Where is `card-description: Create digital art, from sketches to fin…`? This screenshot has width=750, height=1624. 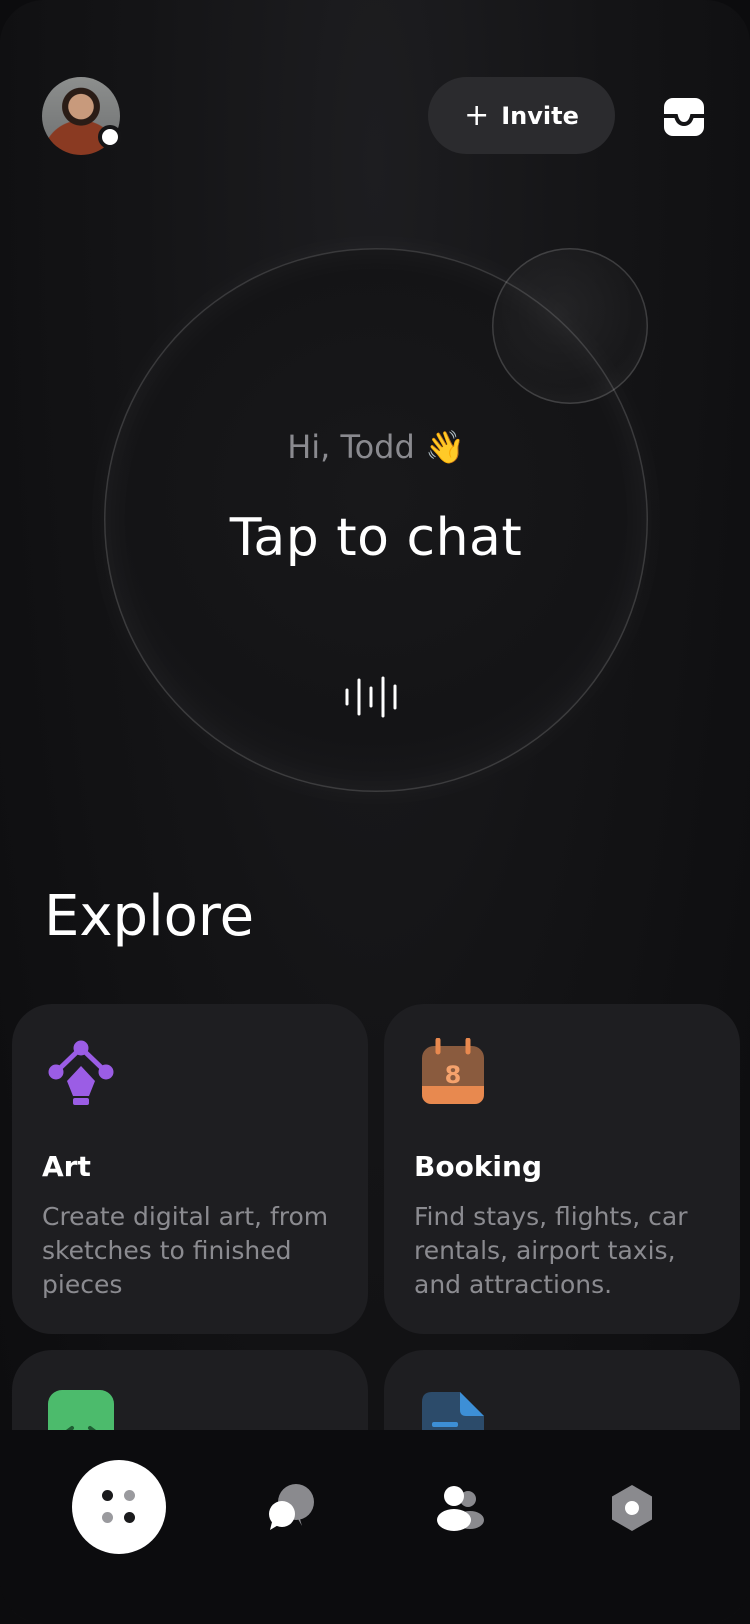 card-description: Create digital art, from sketches to fin… is located at coordinates (185, 1250).